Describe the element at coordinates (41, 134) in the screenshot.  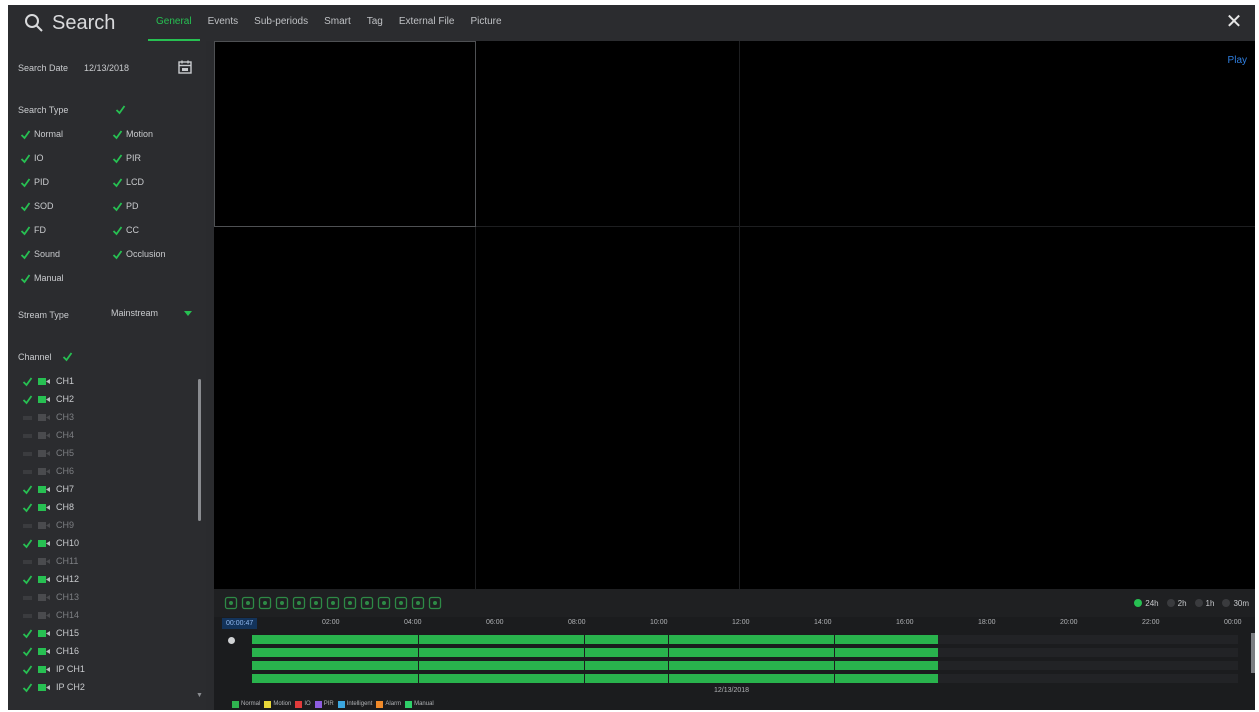
I see `search-type-normal: Normal` at that location.